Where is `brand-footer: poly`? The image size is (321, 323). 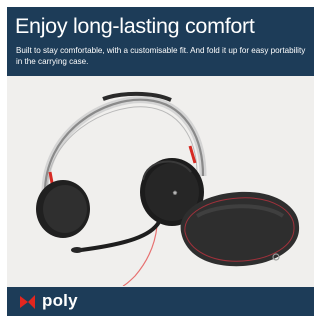 brand-footer: poly is located at coordinates (160, 301).